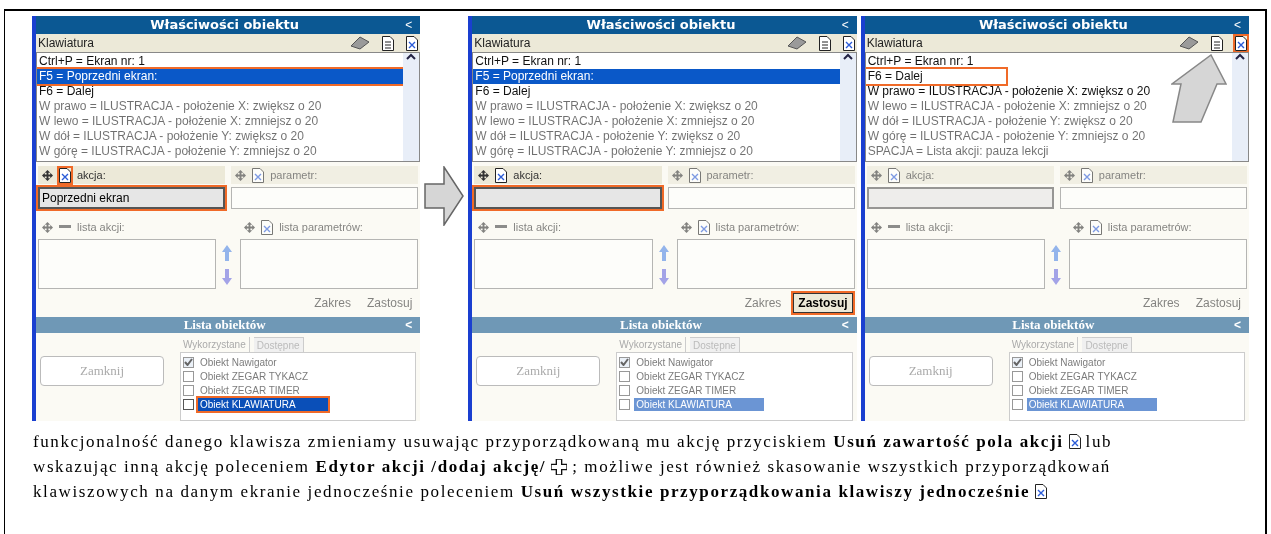 Image resolution: width=1271 pixels, height=534 pixels. Describe the element at coordinates (132, 198) in the screenshot. I see `action-field: Poprzedni ekran` at that location.